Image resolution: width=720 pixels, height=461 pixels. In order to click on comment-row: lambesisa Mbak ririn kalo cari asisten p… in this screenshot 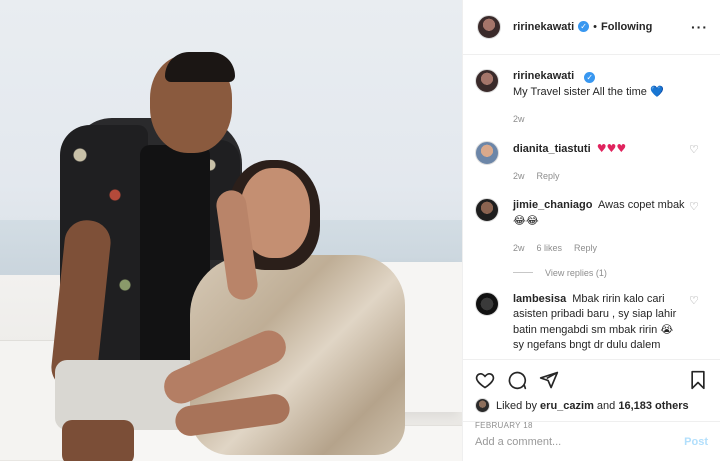, I will do `click(591, 322)`.